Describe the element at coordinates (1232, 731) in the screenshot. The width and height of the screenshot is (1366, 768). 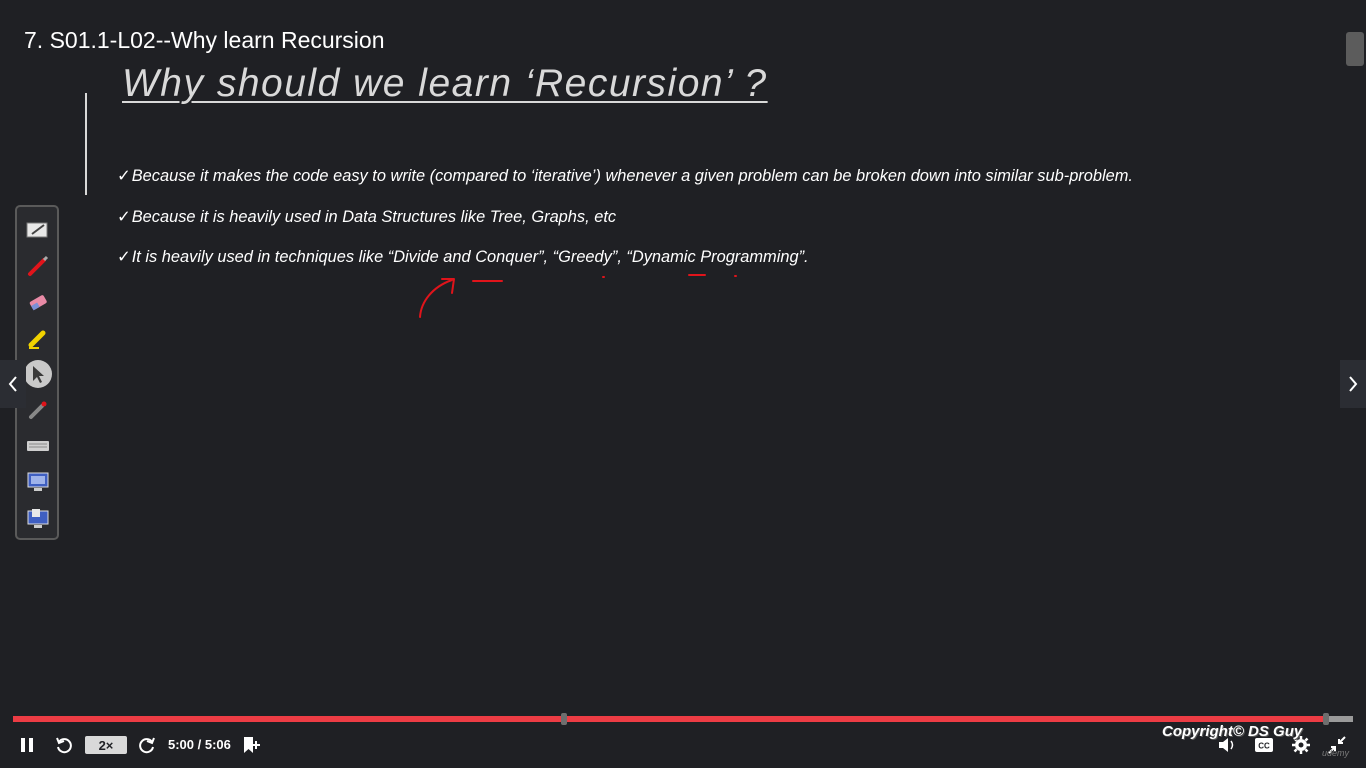
I see `copyright-overlay: Copyright© DS Guy` at that location.